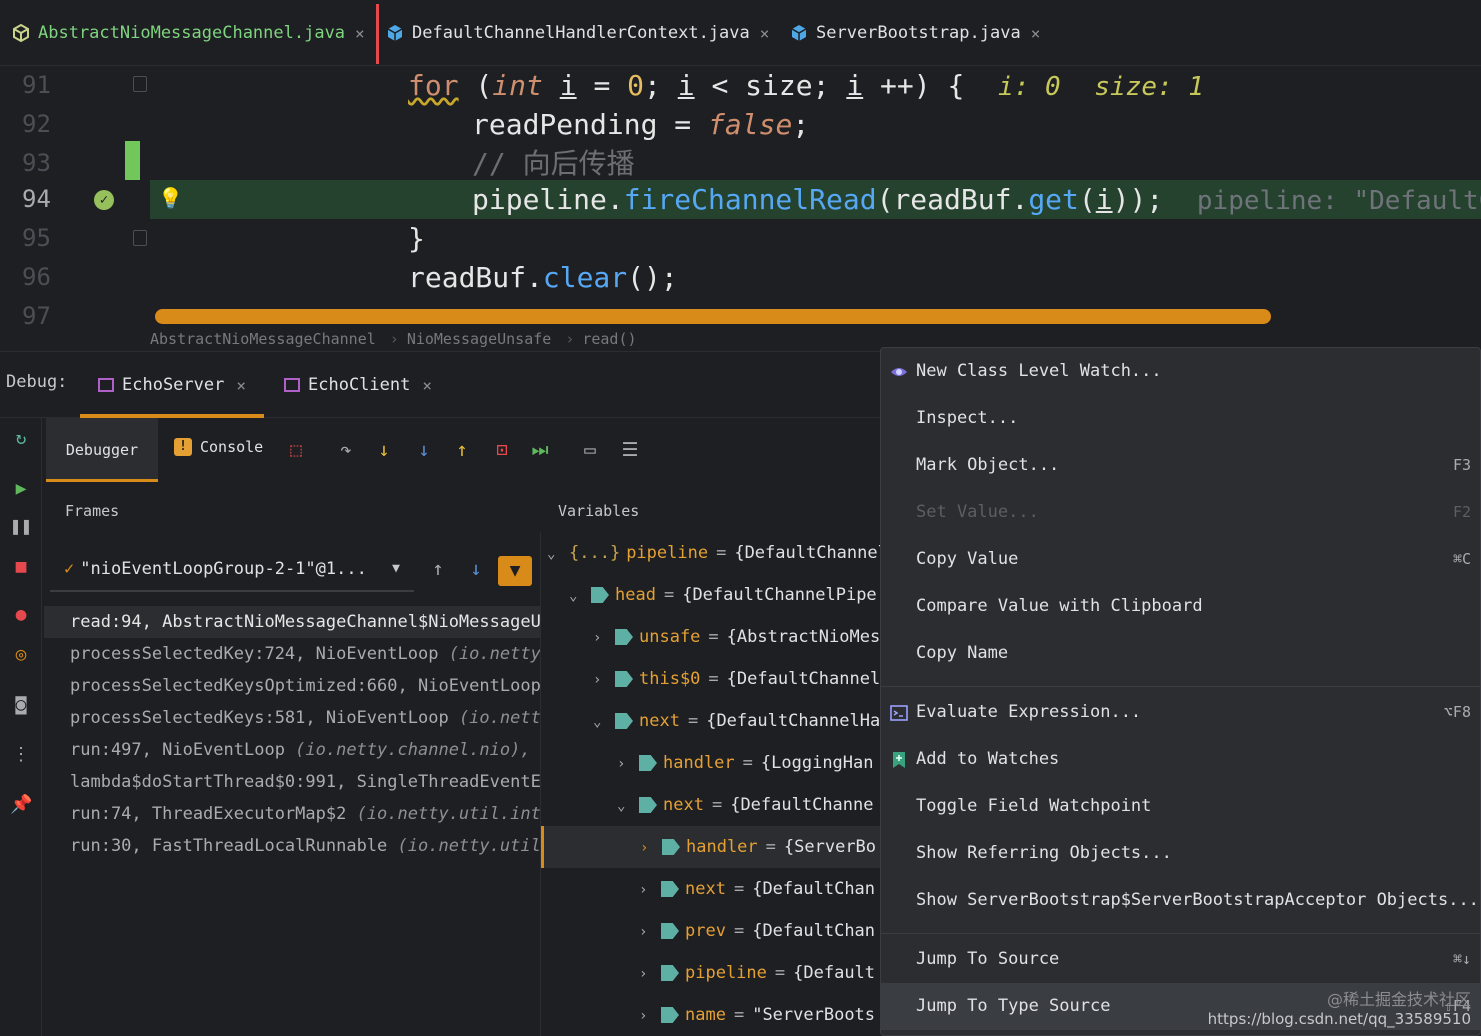  What do you see at coordinates (75, 197) in the screenshot?
I see `editor-gutter: 91 92 93 94 95 96 97 ✓` at bounding box center [75, 197].